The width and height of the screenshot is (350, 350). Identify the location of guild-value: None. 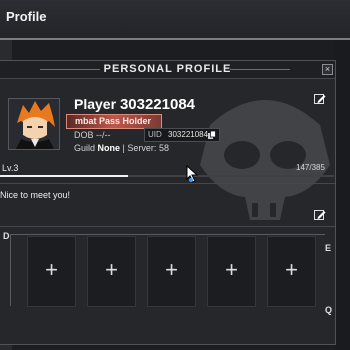
(109, 148).